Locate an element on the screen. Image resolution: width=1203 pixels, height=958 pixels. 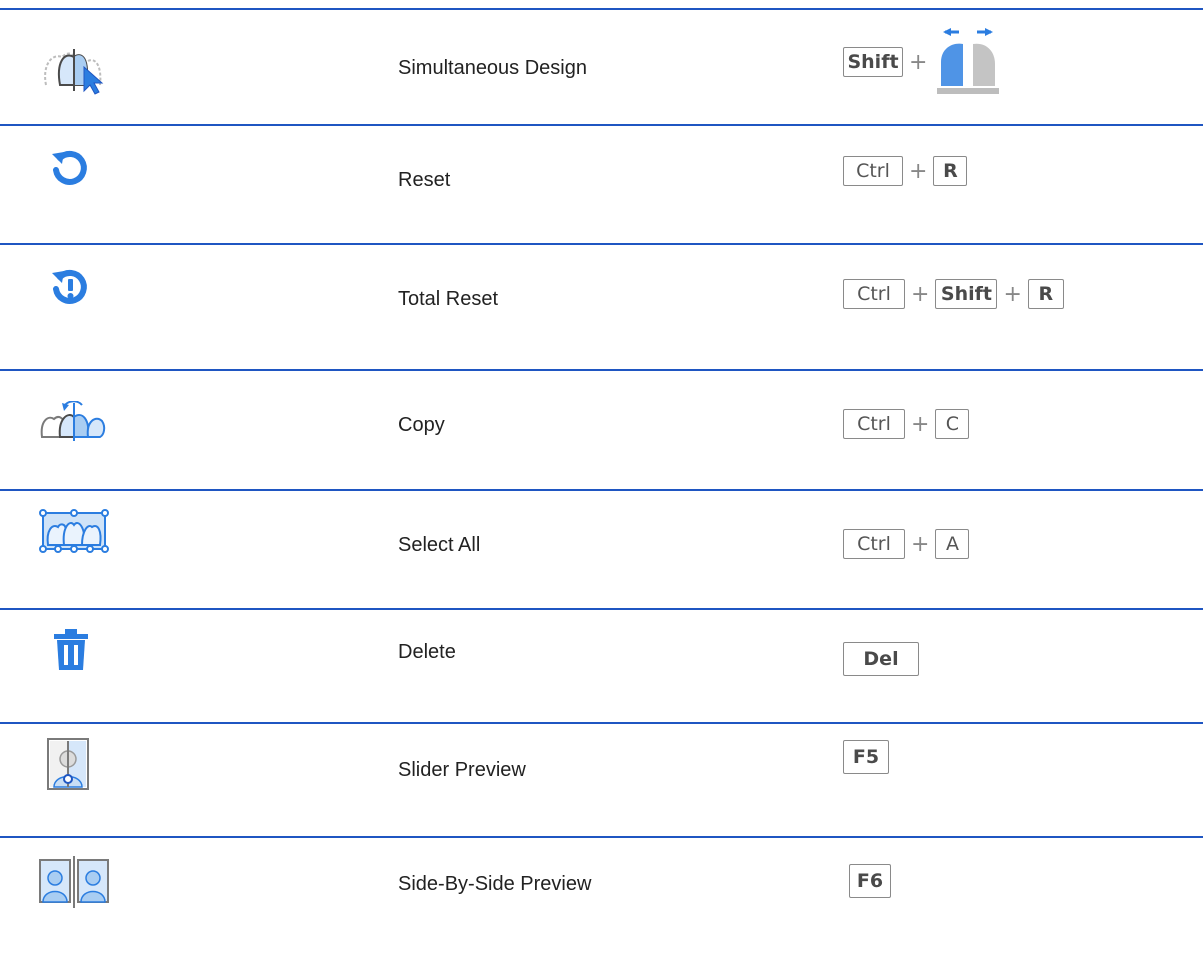
key-combo: F5 is located at coordinates (866, 757).